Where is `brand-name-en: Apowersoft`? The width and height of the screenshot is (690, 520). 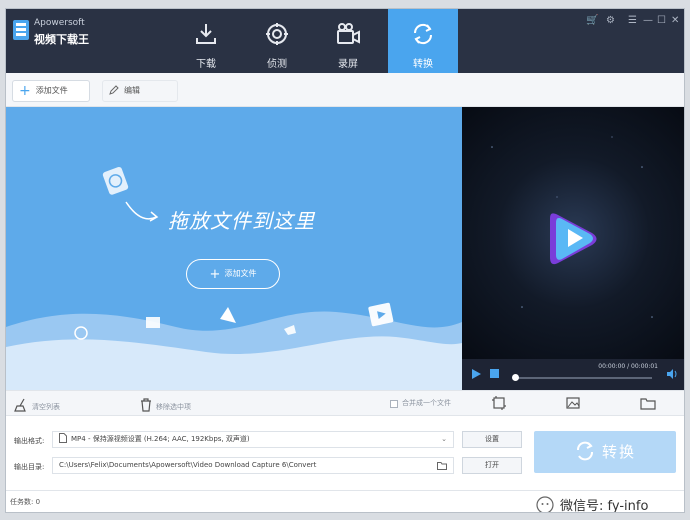 brand-name-en: Apowersoft is located at coordinates (59, 23).